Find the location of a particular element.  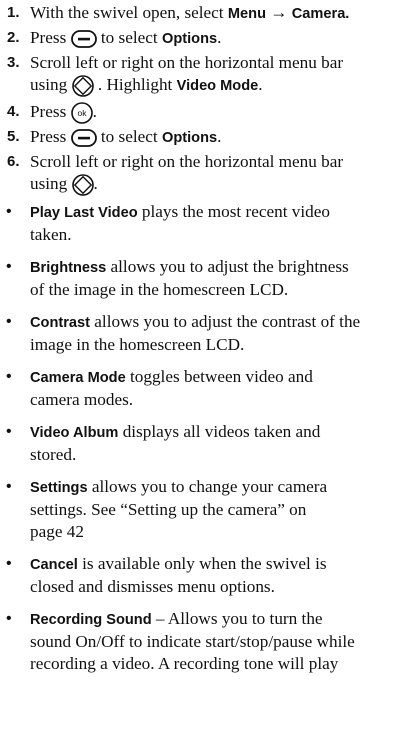

ok-key-icon: ok is located at coordinates (81, 113).